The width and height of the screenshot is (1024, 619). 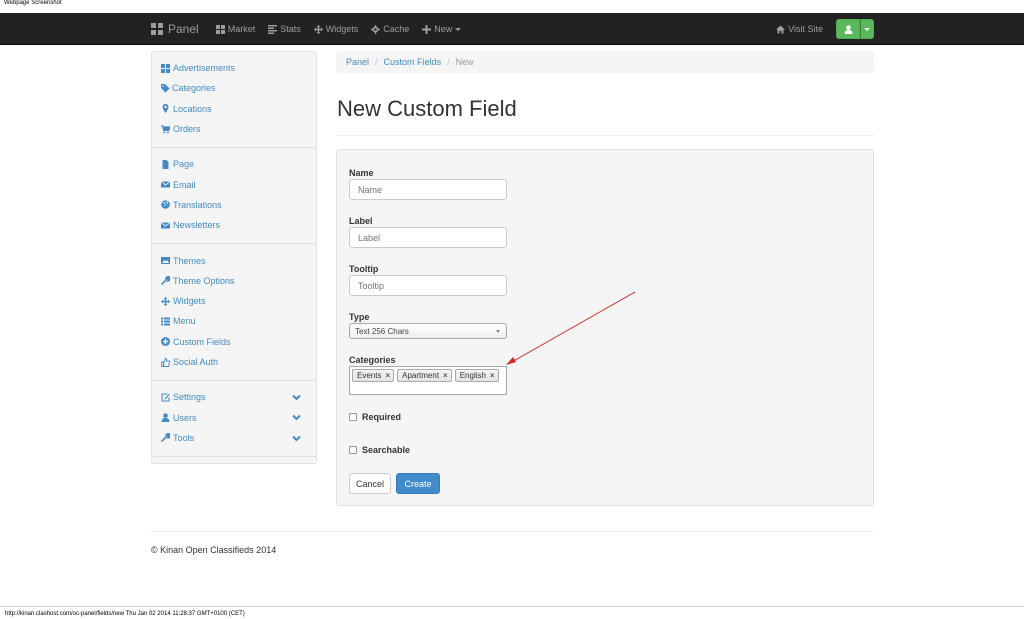 I want to click on sidebar-item-orders: Orders, so click(x=234, y=129).